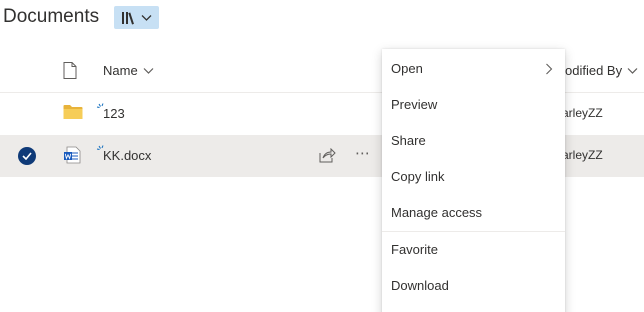 This screenshot has width=644, height=312. What do you see at coordinates (414, 104) in the screenshot?
I see `menu-item-label: Preview` at bounding box center [414, 104].